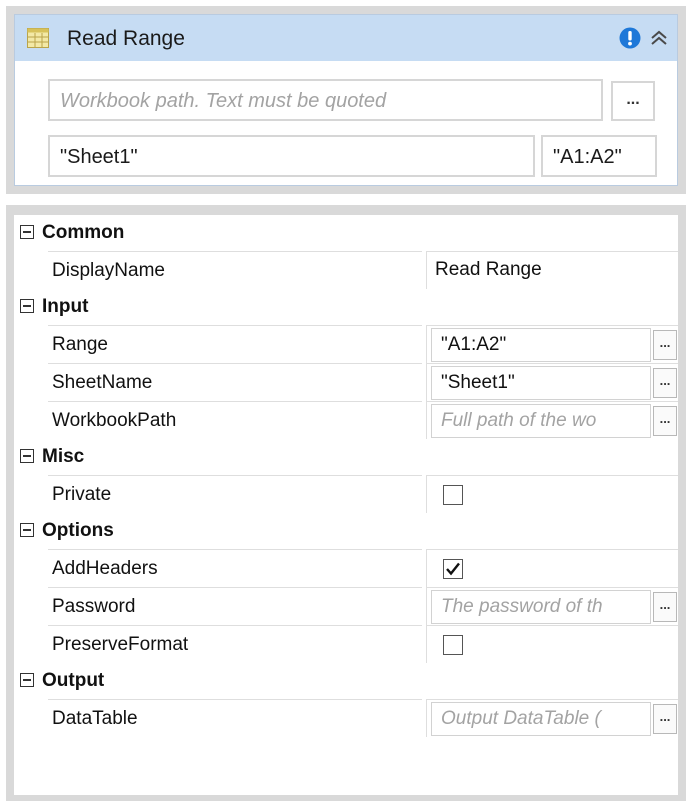 The width and height of the screenshot is (693, 807). I want to click on property-private: Private, so click(346, 494).